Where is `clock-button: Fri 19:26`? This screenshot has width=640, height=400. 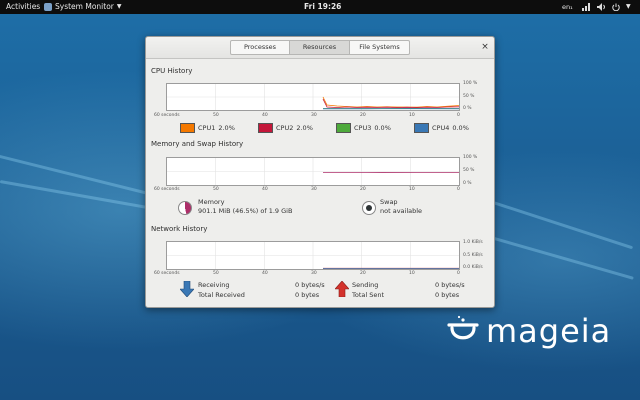 clock-button: Fri 19:26 is located at coordinates (322, 7).